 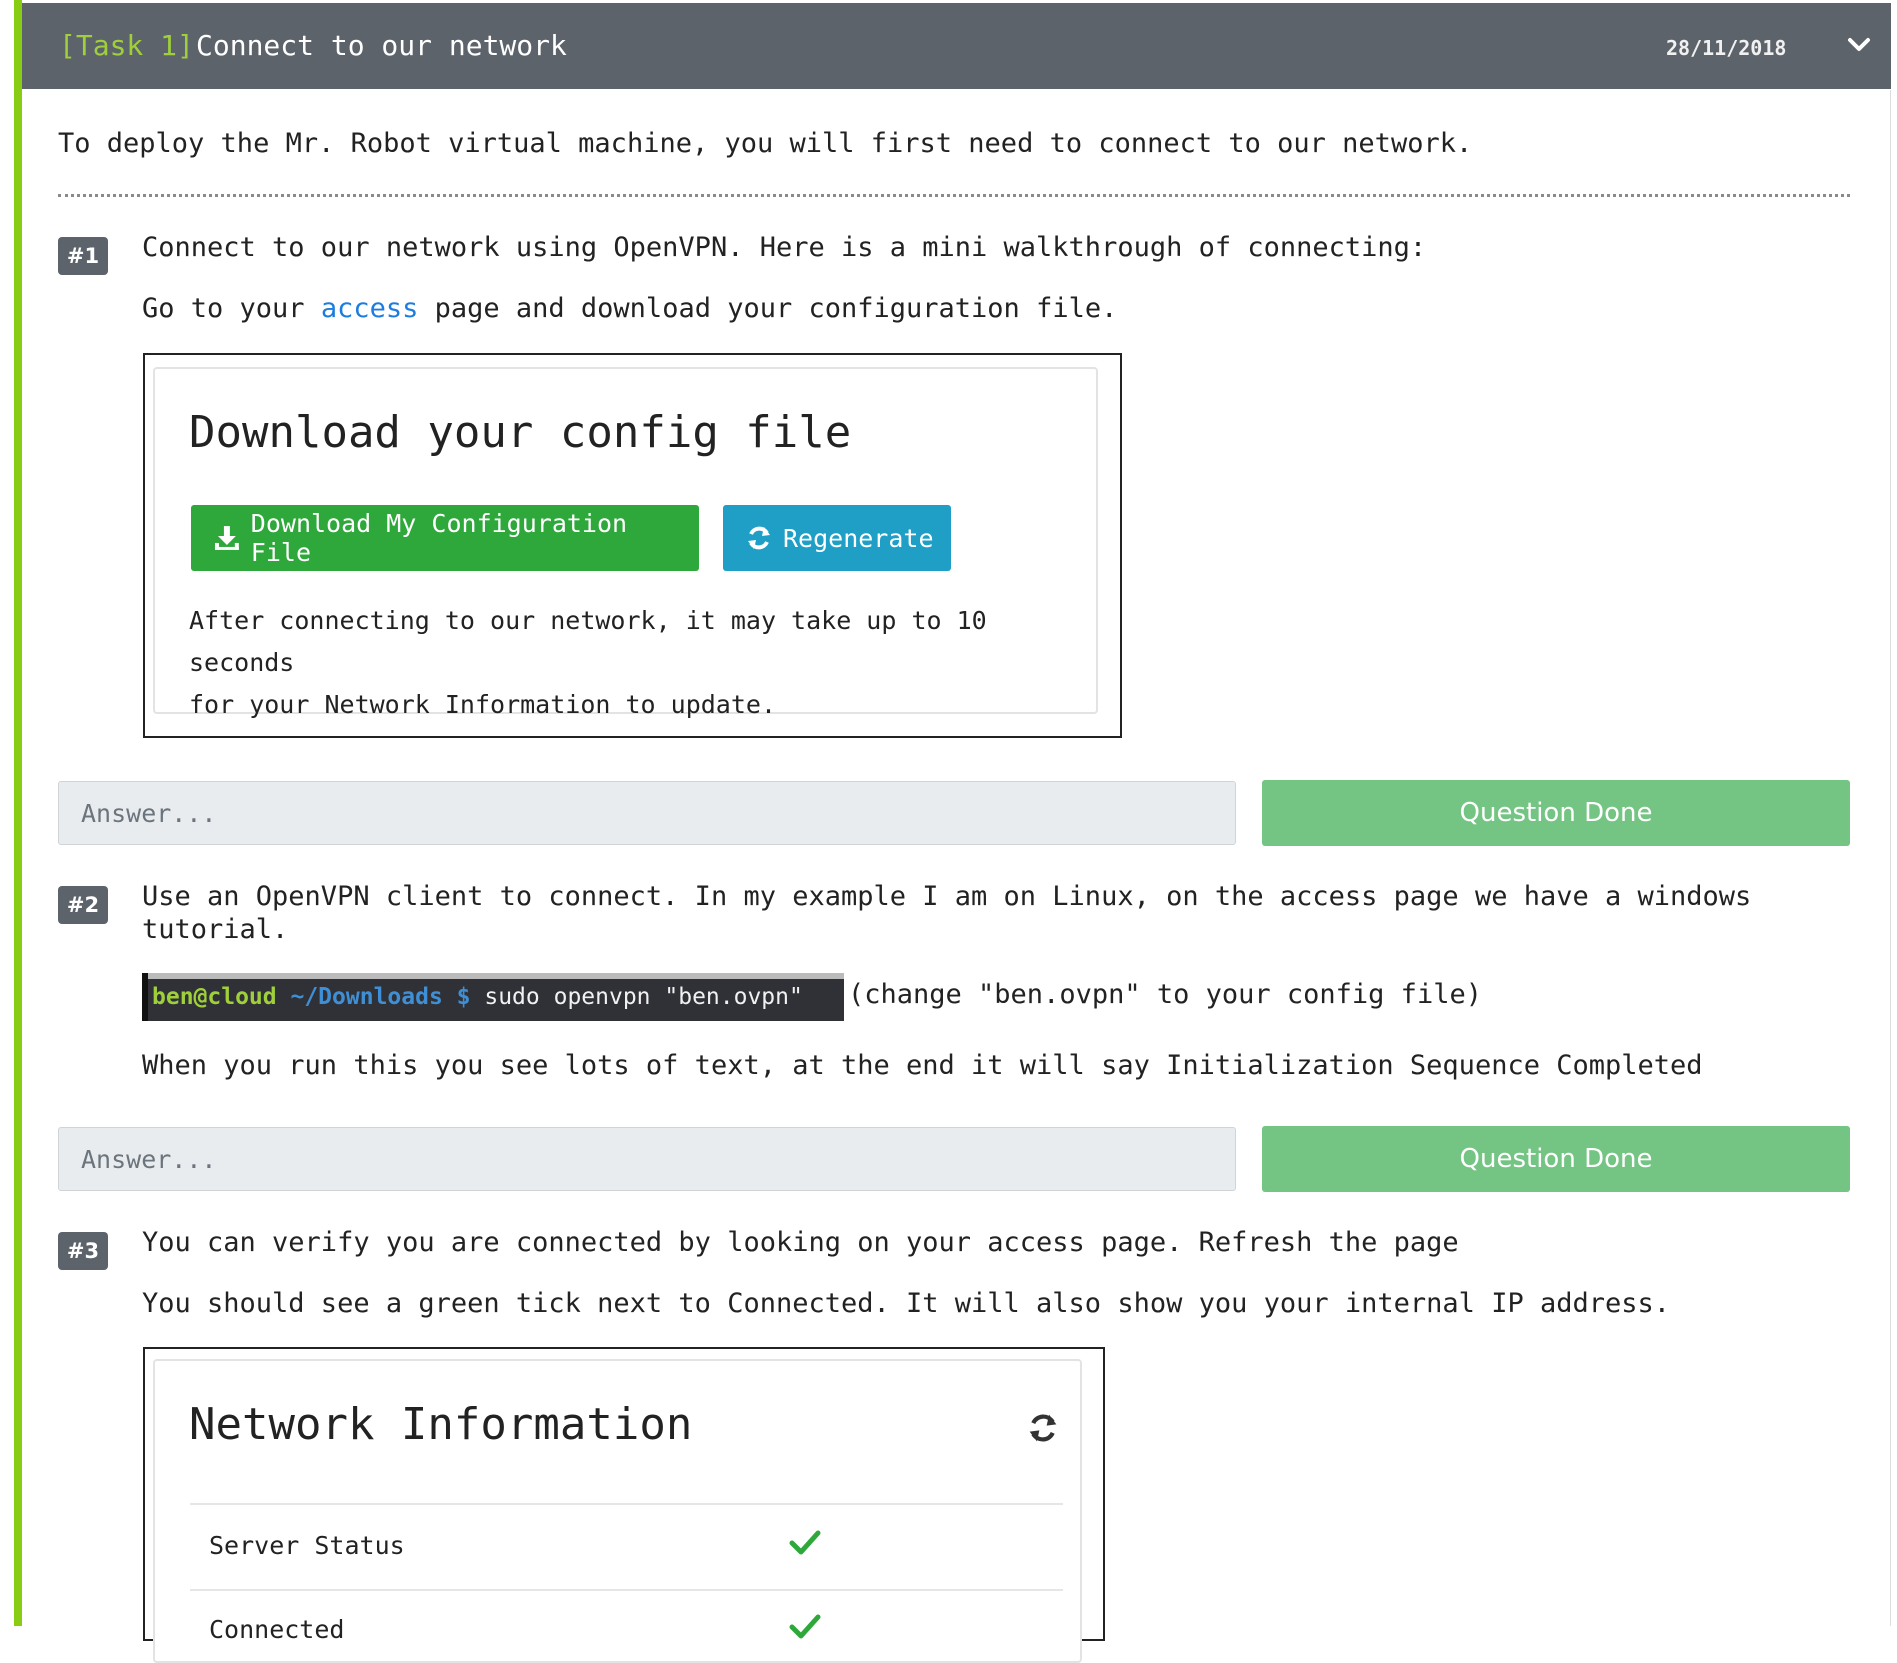 I want to click on divider, so click(x=954, y=195).